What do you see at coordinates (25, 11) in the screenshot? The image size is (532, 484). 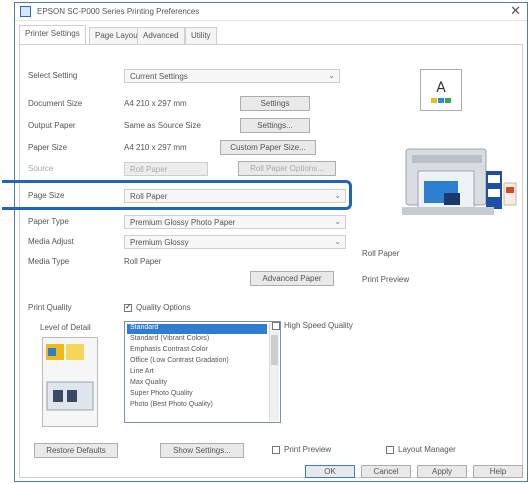 I see `printer-app-icon` at bounding box center [25, 11].